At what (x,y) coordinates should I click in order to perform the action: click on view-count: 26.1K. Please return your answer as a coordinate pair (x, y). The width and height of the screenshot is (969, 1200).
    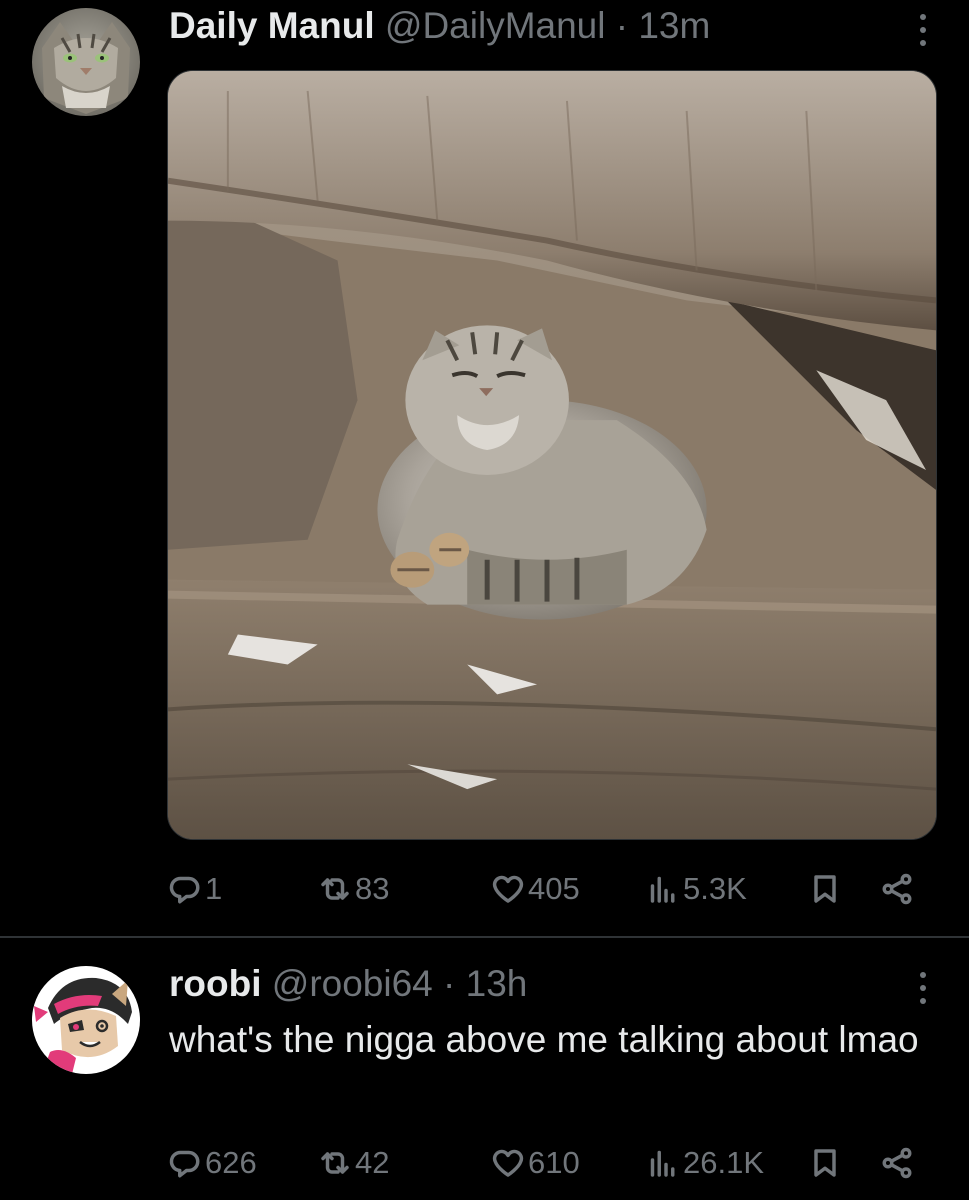
    Looking at the image, I should click on (724, 1162).